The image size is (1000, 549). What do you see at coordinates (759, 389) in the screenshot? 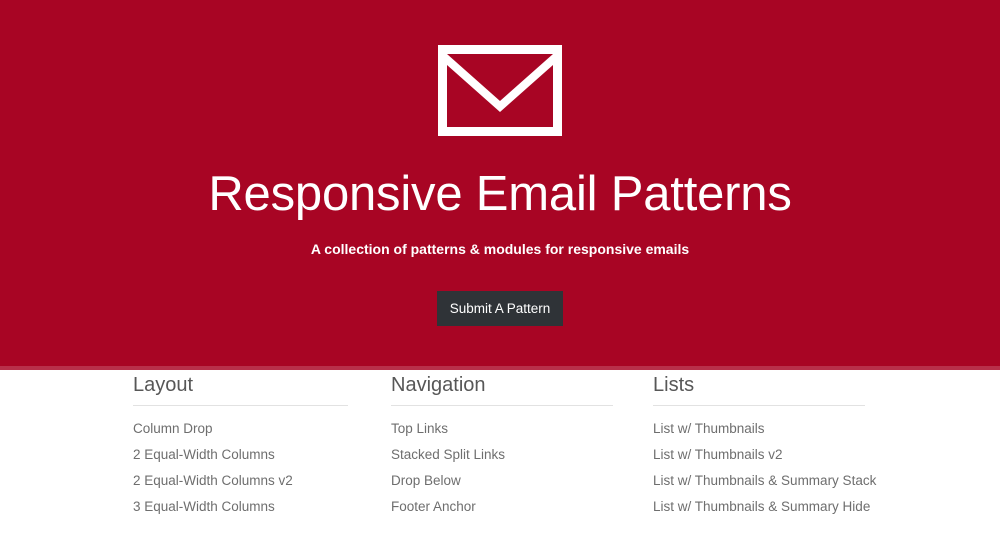
I see `column-heading-lists: Lists` at bounding box center [759, 389].